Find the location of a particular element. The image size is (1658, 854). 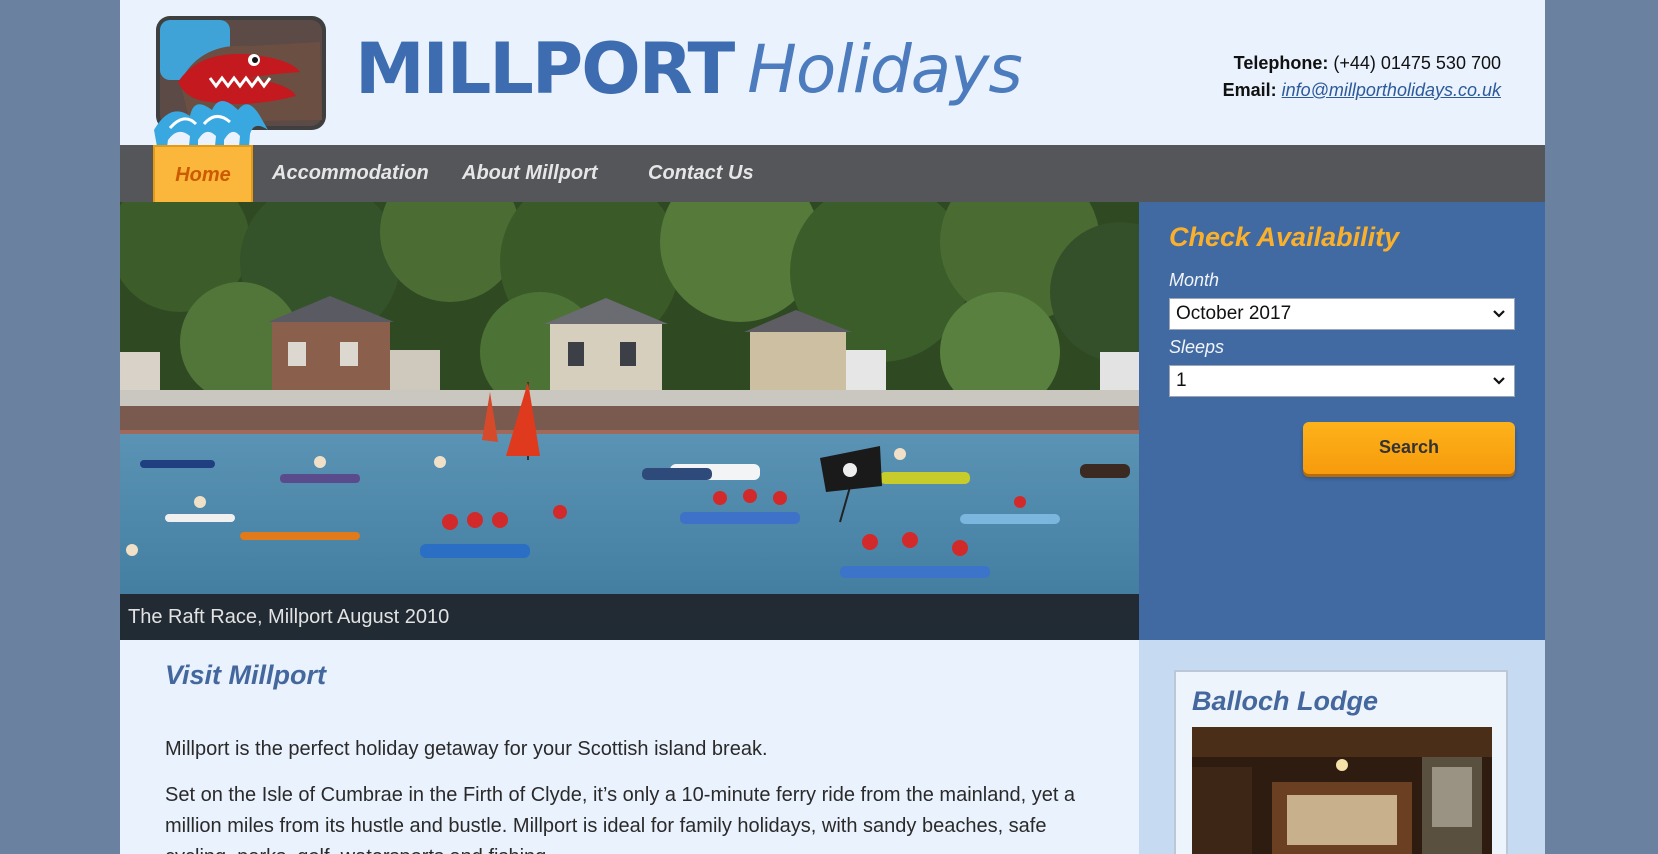

month-select: October 2017 is located at coordinates (1342, 314).